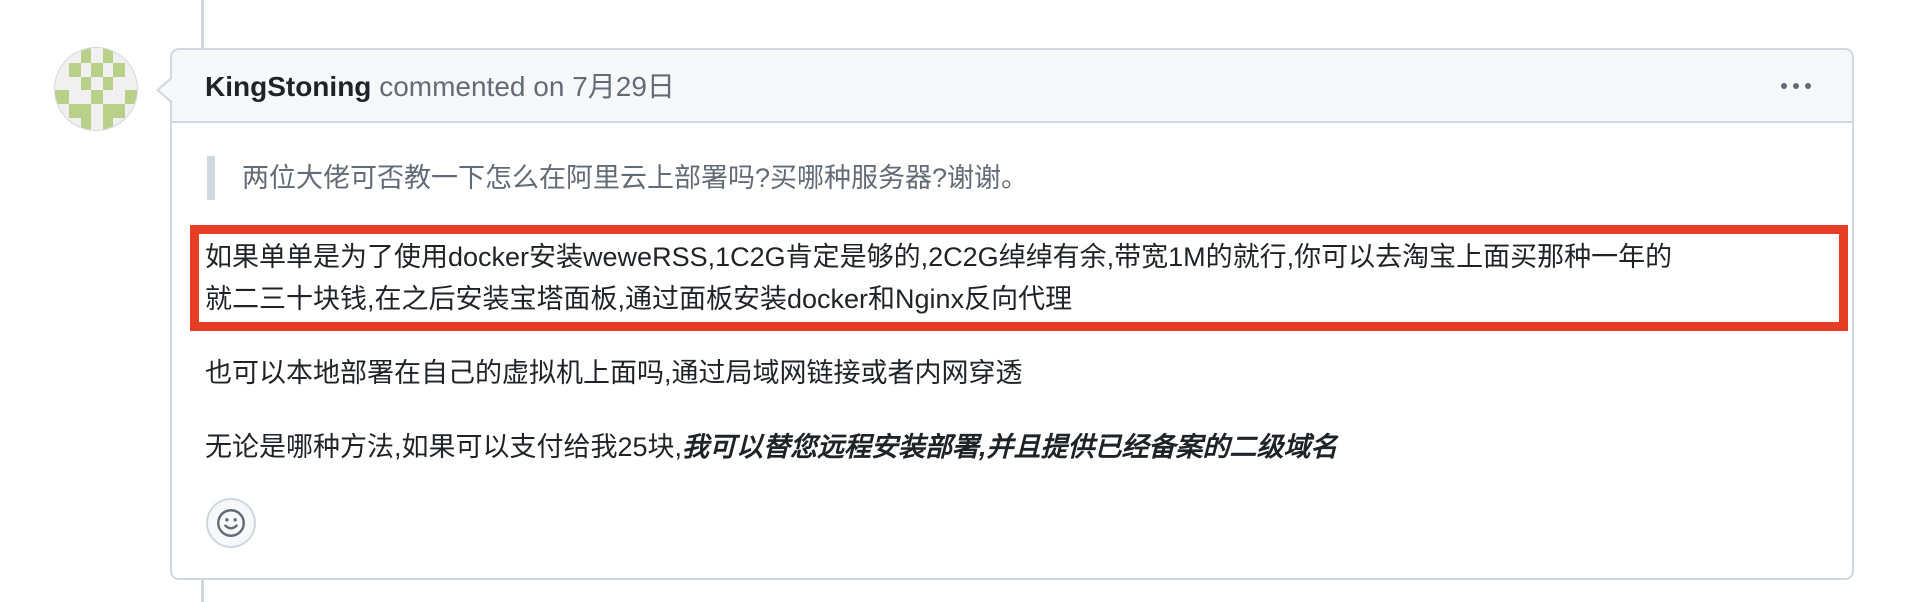 The width and height of the screenshot is (1922, 602). Describe the element at coordinates (617, 178) in the screenshot. I see `blockquote: 两位大佬可否教一下怎么在阿里云上部署吗?买哪种服务器?谢谢。` at that location.